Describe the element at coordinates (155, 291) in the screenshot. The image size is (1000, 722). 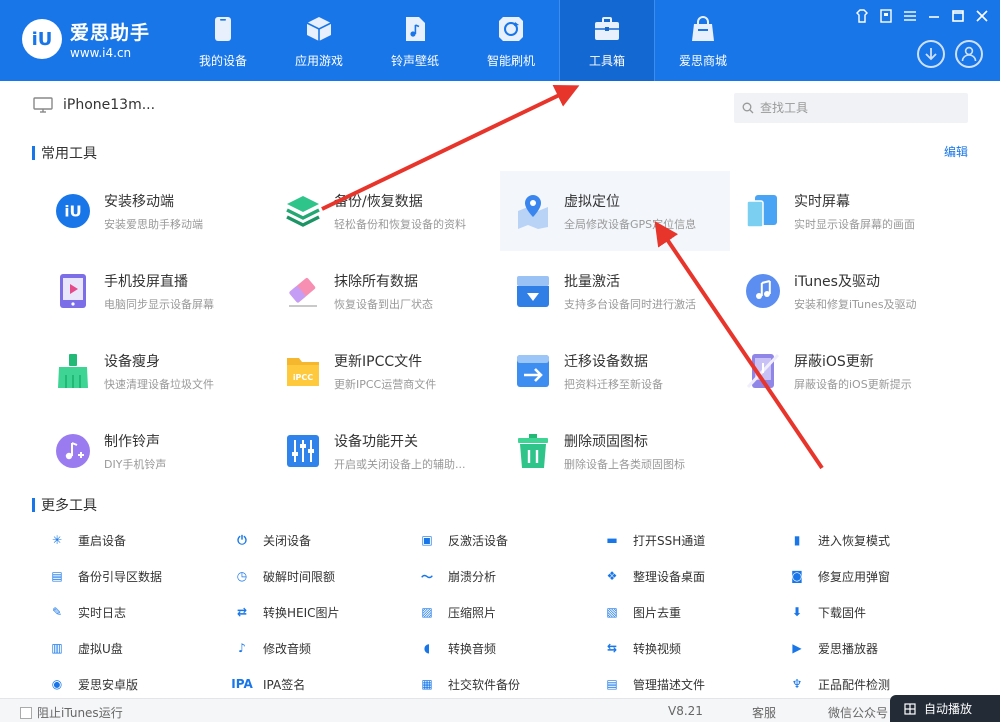
I see `tool-screen-cast: 手机投屏直播 电脑同步显示设备屏幕` at that location.